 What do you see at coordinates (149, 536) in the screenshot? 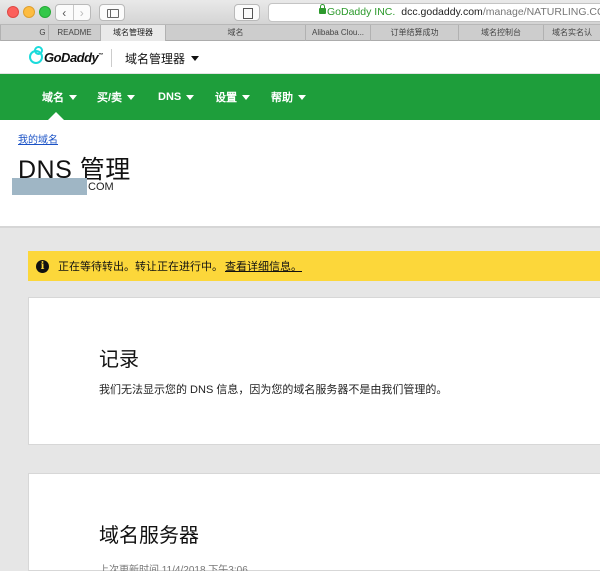
I see `nameservers-title: 域名服务器` at bounding box center [149, 536].